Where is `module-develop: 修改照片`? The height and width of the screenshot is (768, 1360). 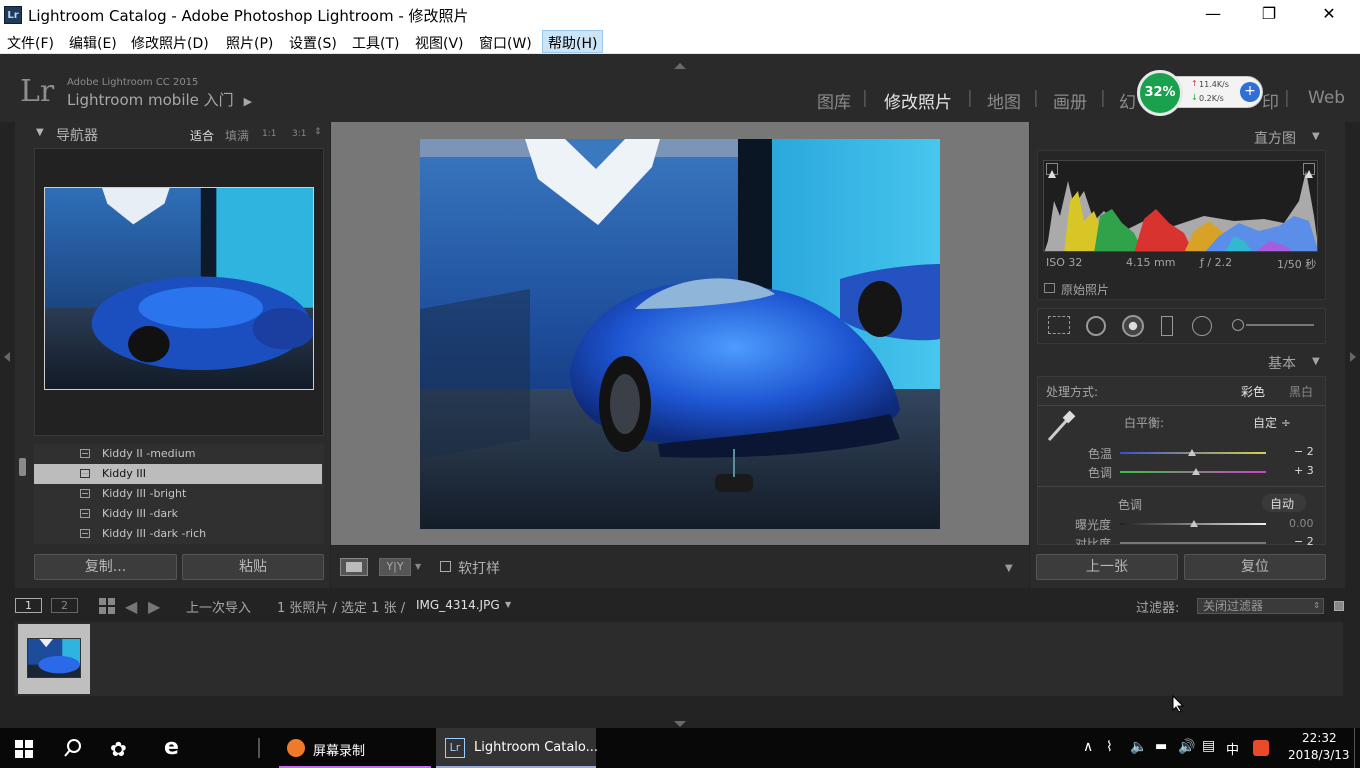
module-develop: 修改照片 is located at coordinates (918, 100).